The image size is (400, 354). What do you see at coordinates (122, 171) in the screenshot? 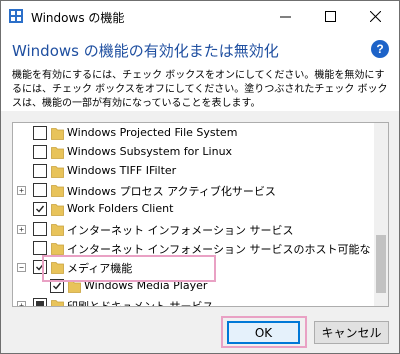
I see `feature-label: Windows TIFF IFilter` at bounding box center [122, 171].